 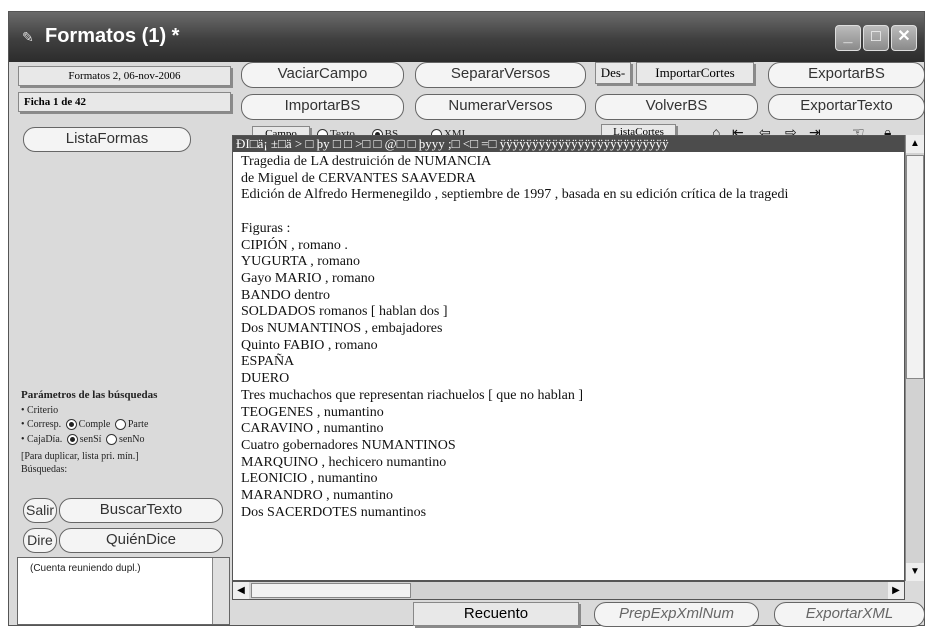 I want to click on numerar-versos-button: NumerarVersos, so click(x=500, y=107).